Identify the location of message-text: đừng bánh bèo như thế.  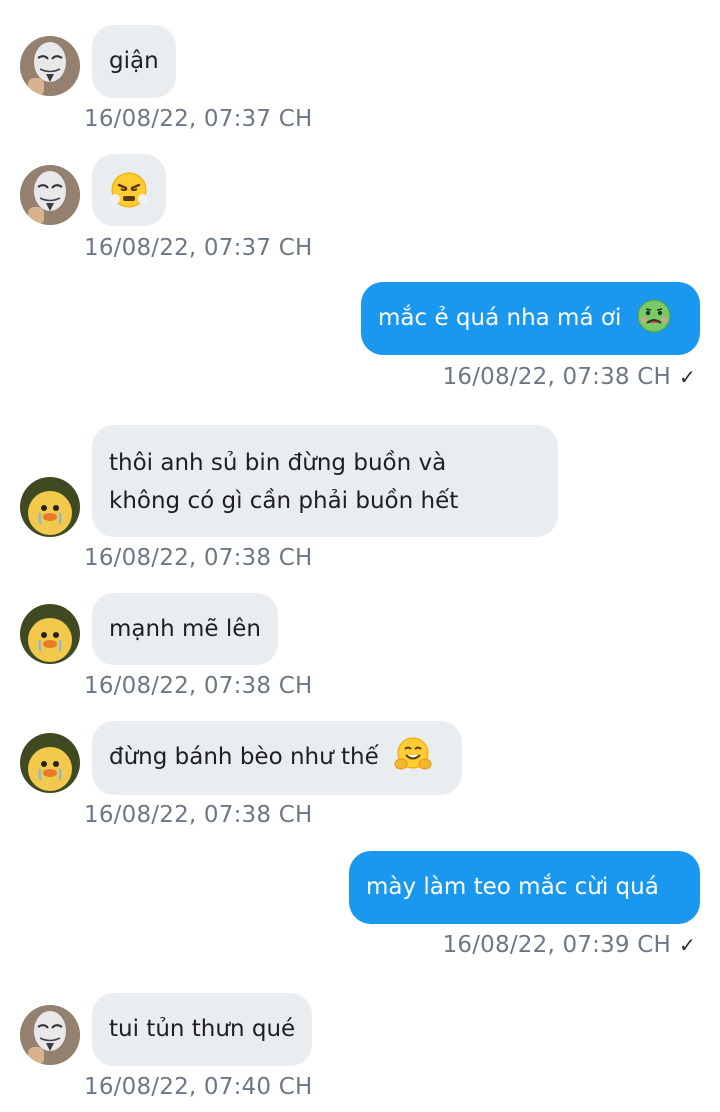
(244, 757).